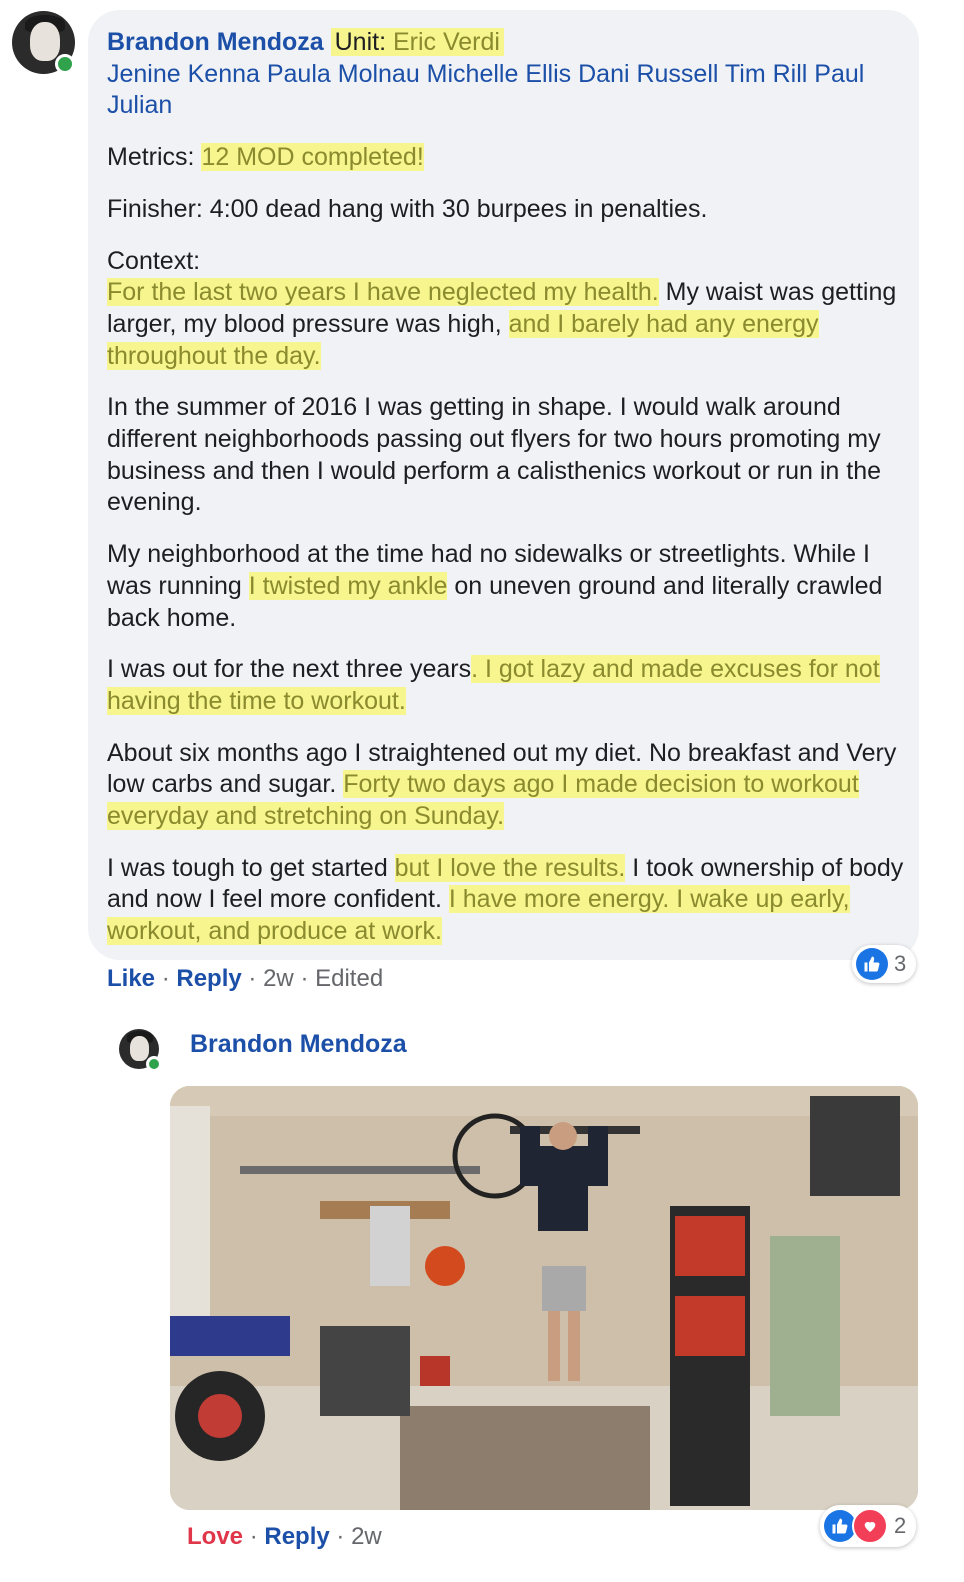 The image size is (964, 1582). Describe the element at coordinates (215, 42) in the screenshot. I see `comment-author-link: Brandon Mendoza` at that location.